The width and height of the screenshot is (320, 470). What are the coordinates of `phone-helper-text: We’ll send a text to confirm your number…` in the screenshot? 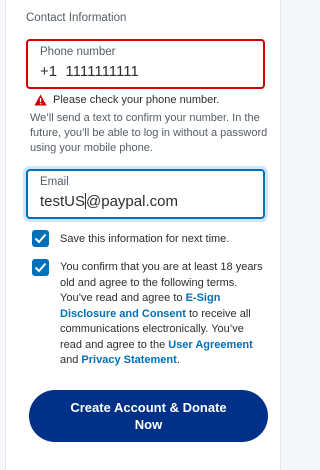 It's located at (149, 133).